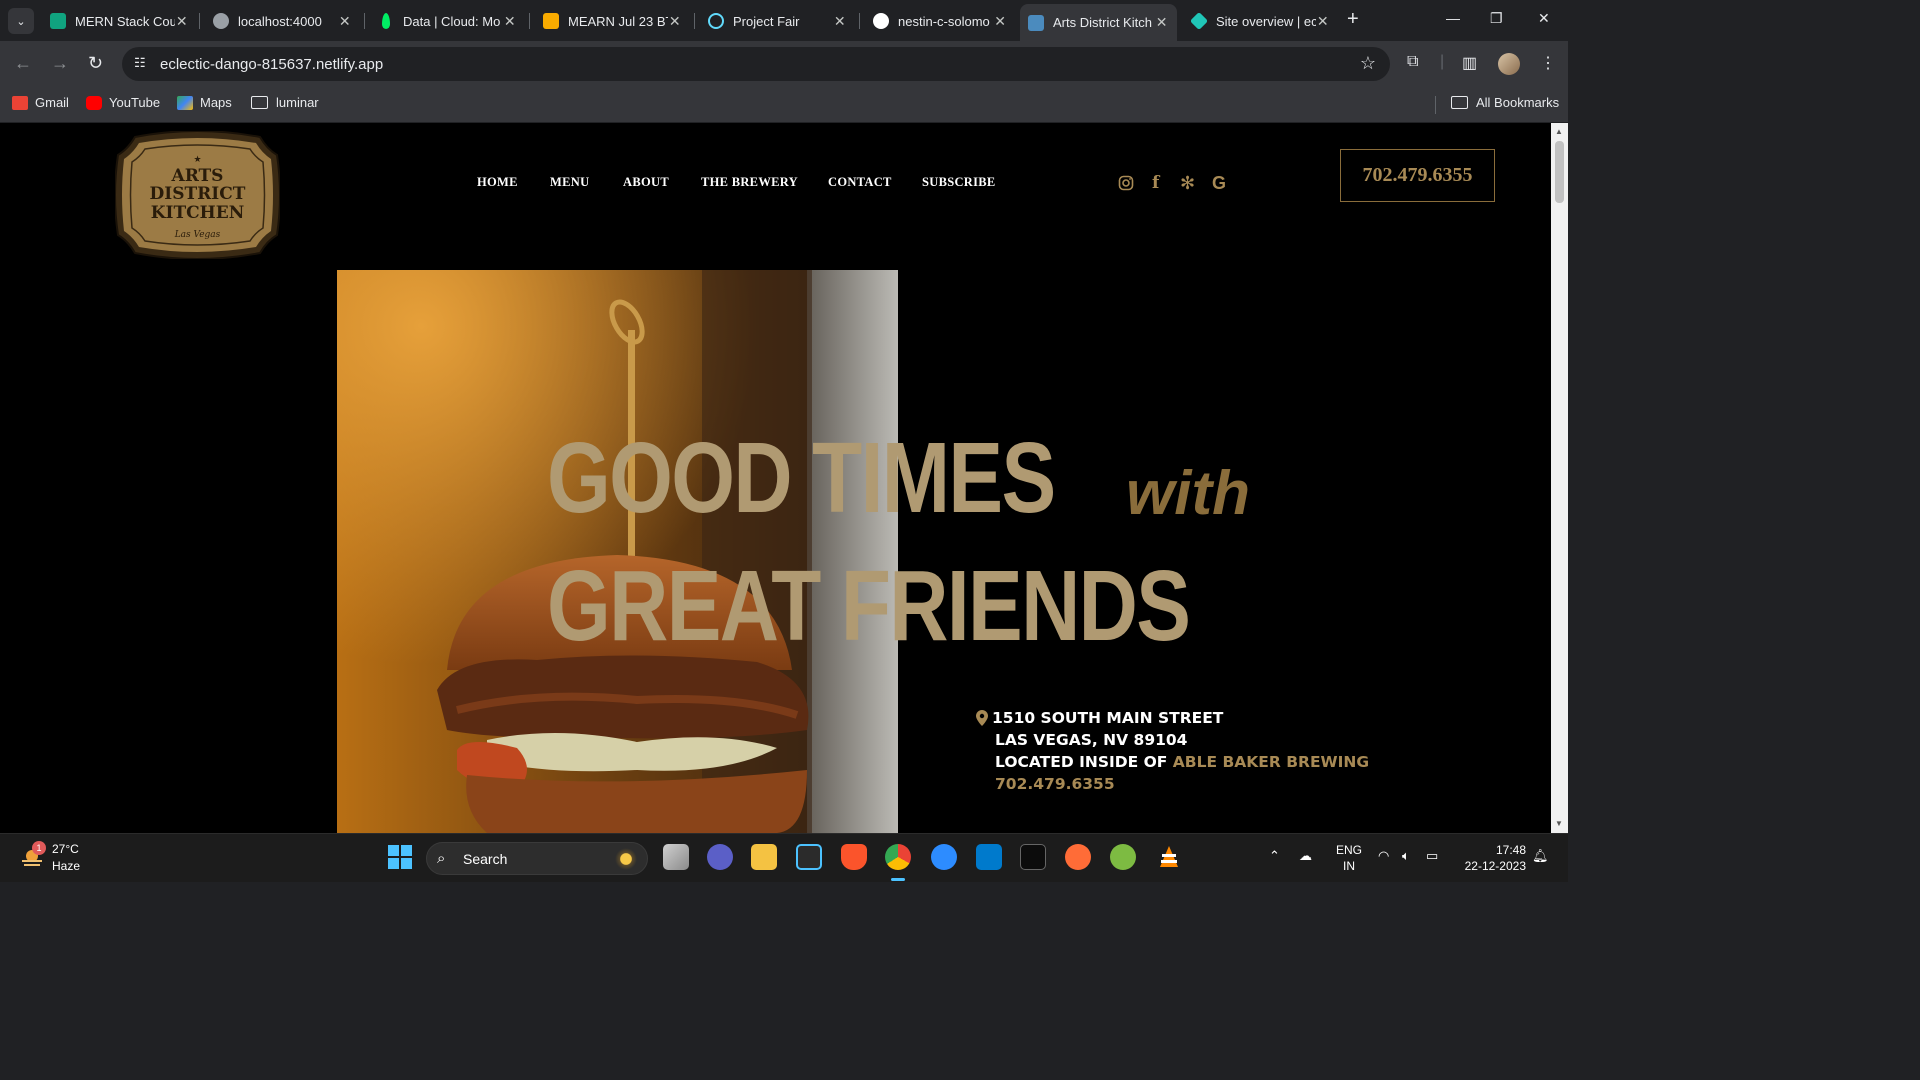  Describe the element at coordinates (784, 105) in the screenshot. I see `bookmarks-bar: Gmail YouTube Maps luminar All Bookmarks` at that location.